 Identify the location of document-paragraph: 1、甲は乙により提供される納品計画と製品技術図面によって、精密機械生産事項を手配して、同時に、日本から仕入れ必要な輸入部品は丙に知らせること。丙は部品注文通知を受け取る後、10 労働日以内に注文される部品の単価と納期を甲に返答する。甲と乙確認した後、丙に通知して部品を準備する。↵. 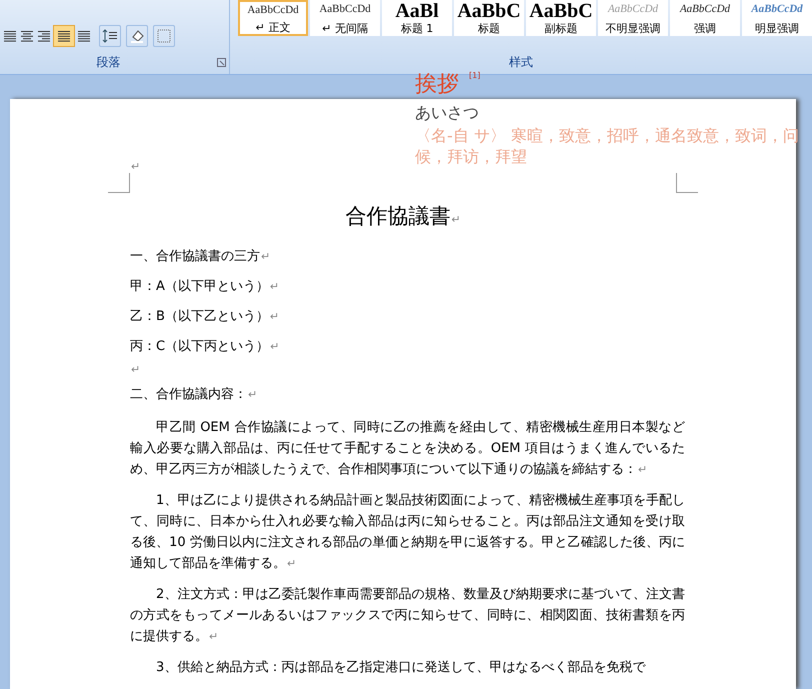
(407, 532).